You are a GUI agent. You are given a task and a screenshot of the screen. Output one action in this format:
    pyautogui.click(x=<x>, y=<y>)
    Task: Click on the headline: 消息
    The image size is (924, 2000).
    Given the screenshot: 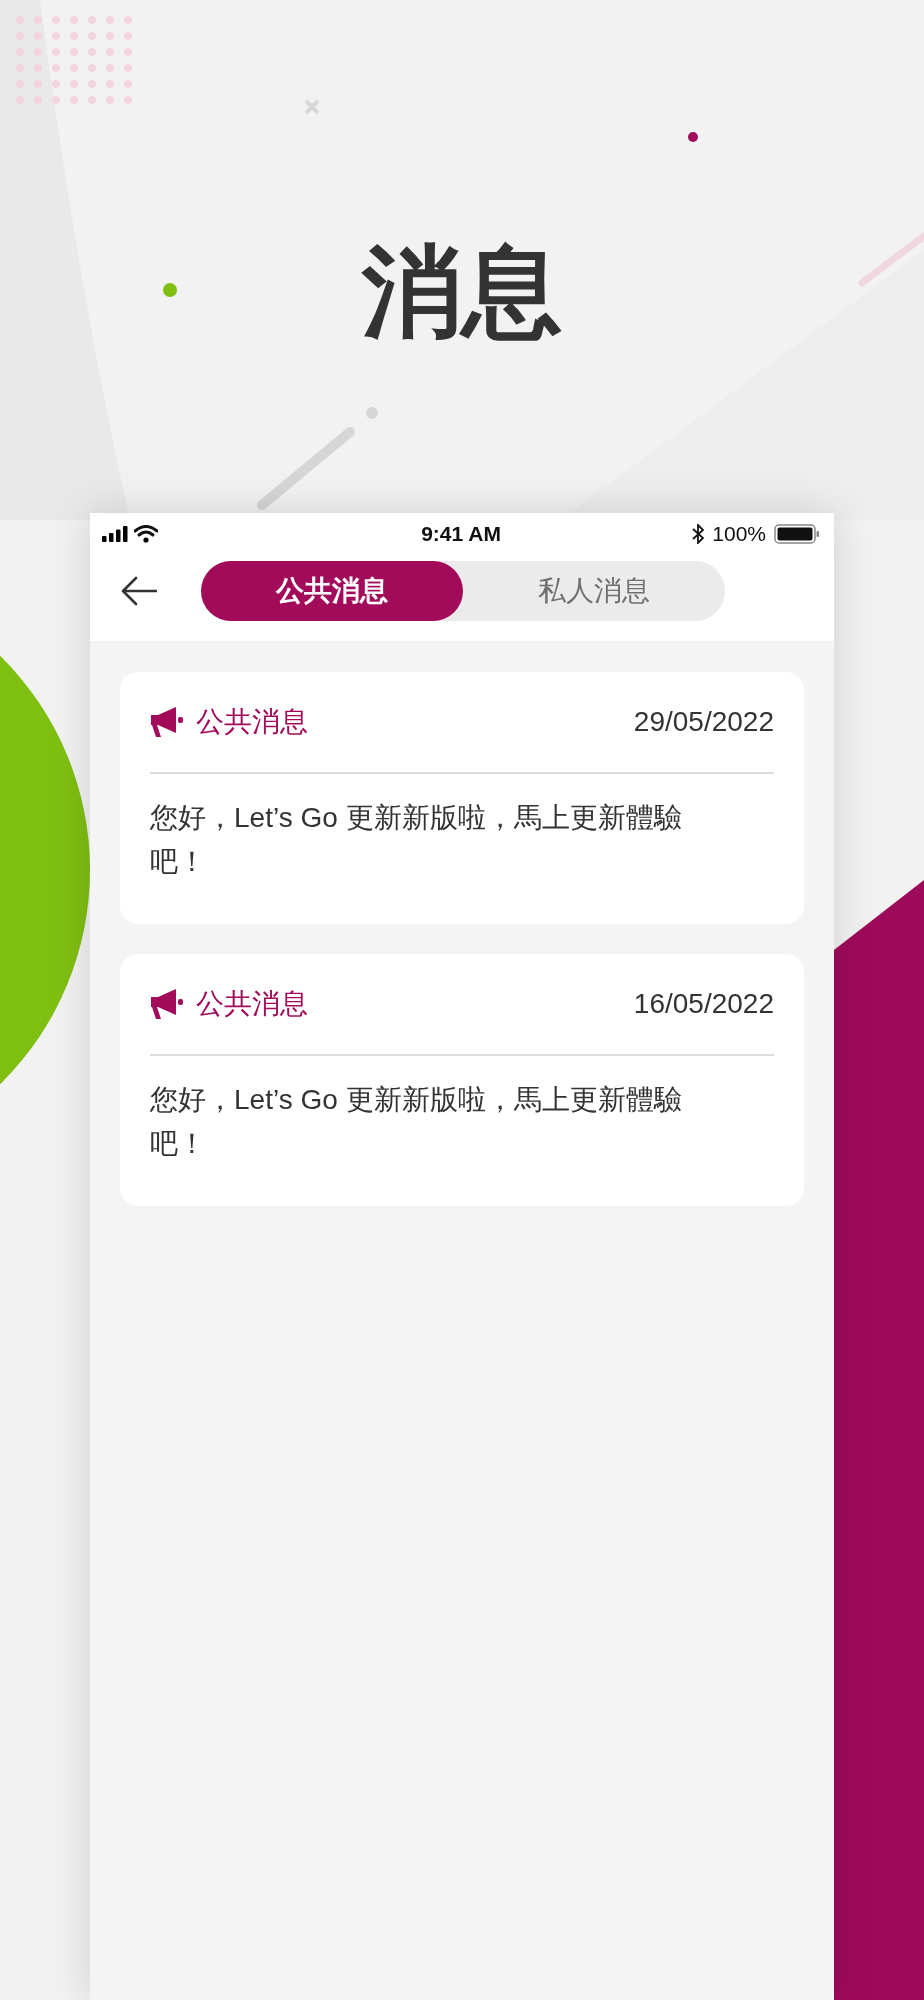 What is the action you would take?
    pyautogui.click(x=462, y=291)
    